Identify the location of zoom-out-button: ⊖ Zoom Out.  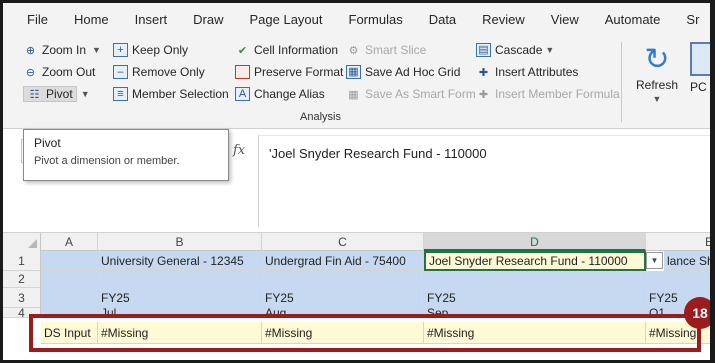
(59, 72).